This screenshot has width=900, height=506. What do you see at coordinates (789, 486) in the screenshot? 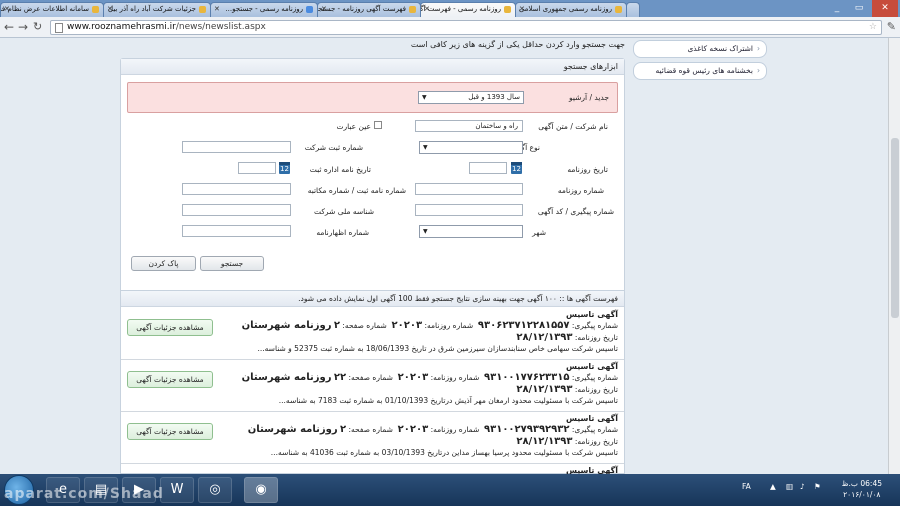
I see `network-icon: ▥` at bounding box center [789, 486].